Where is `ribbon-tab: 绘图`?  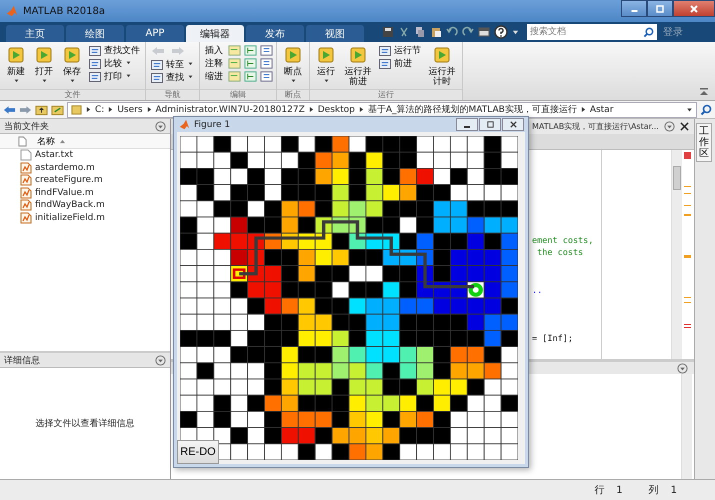
ribbon-tab: 绘图 is located at coordinates (95, 33).